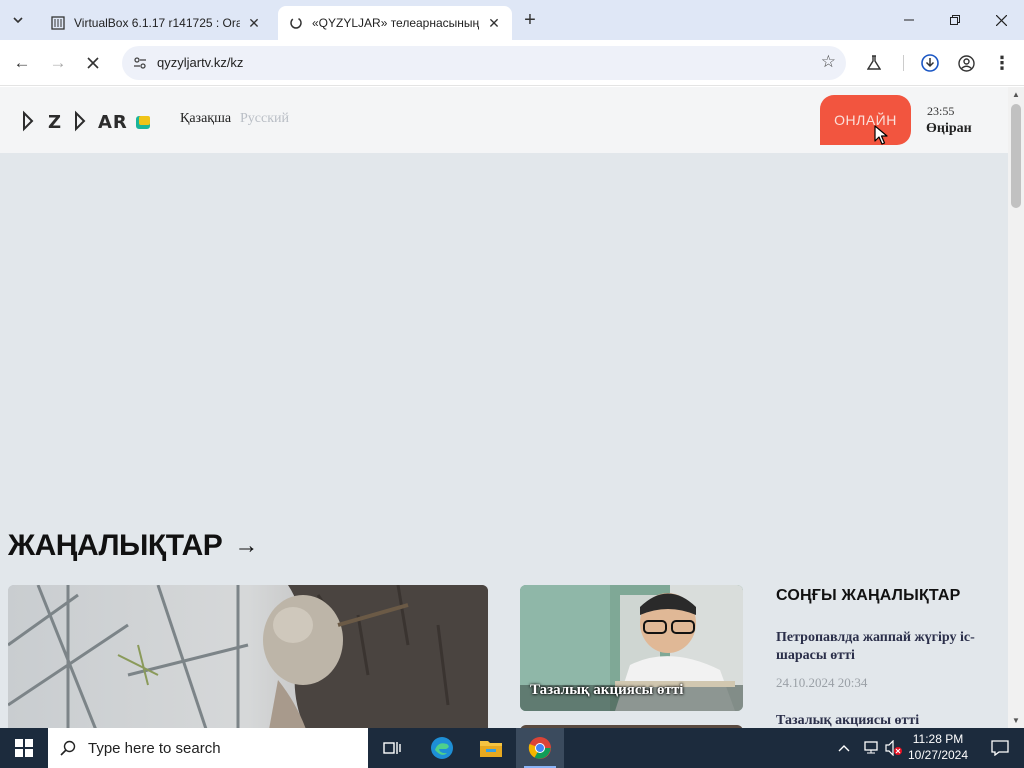 The width and height of the screenshot is (1024, 768). I want to click on more-vertical-icon: ⋮, so click(1002, 62).